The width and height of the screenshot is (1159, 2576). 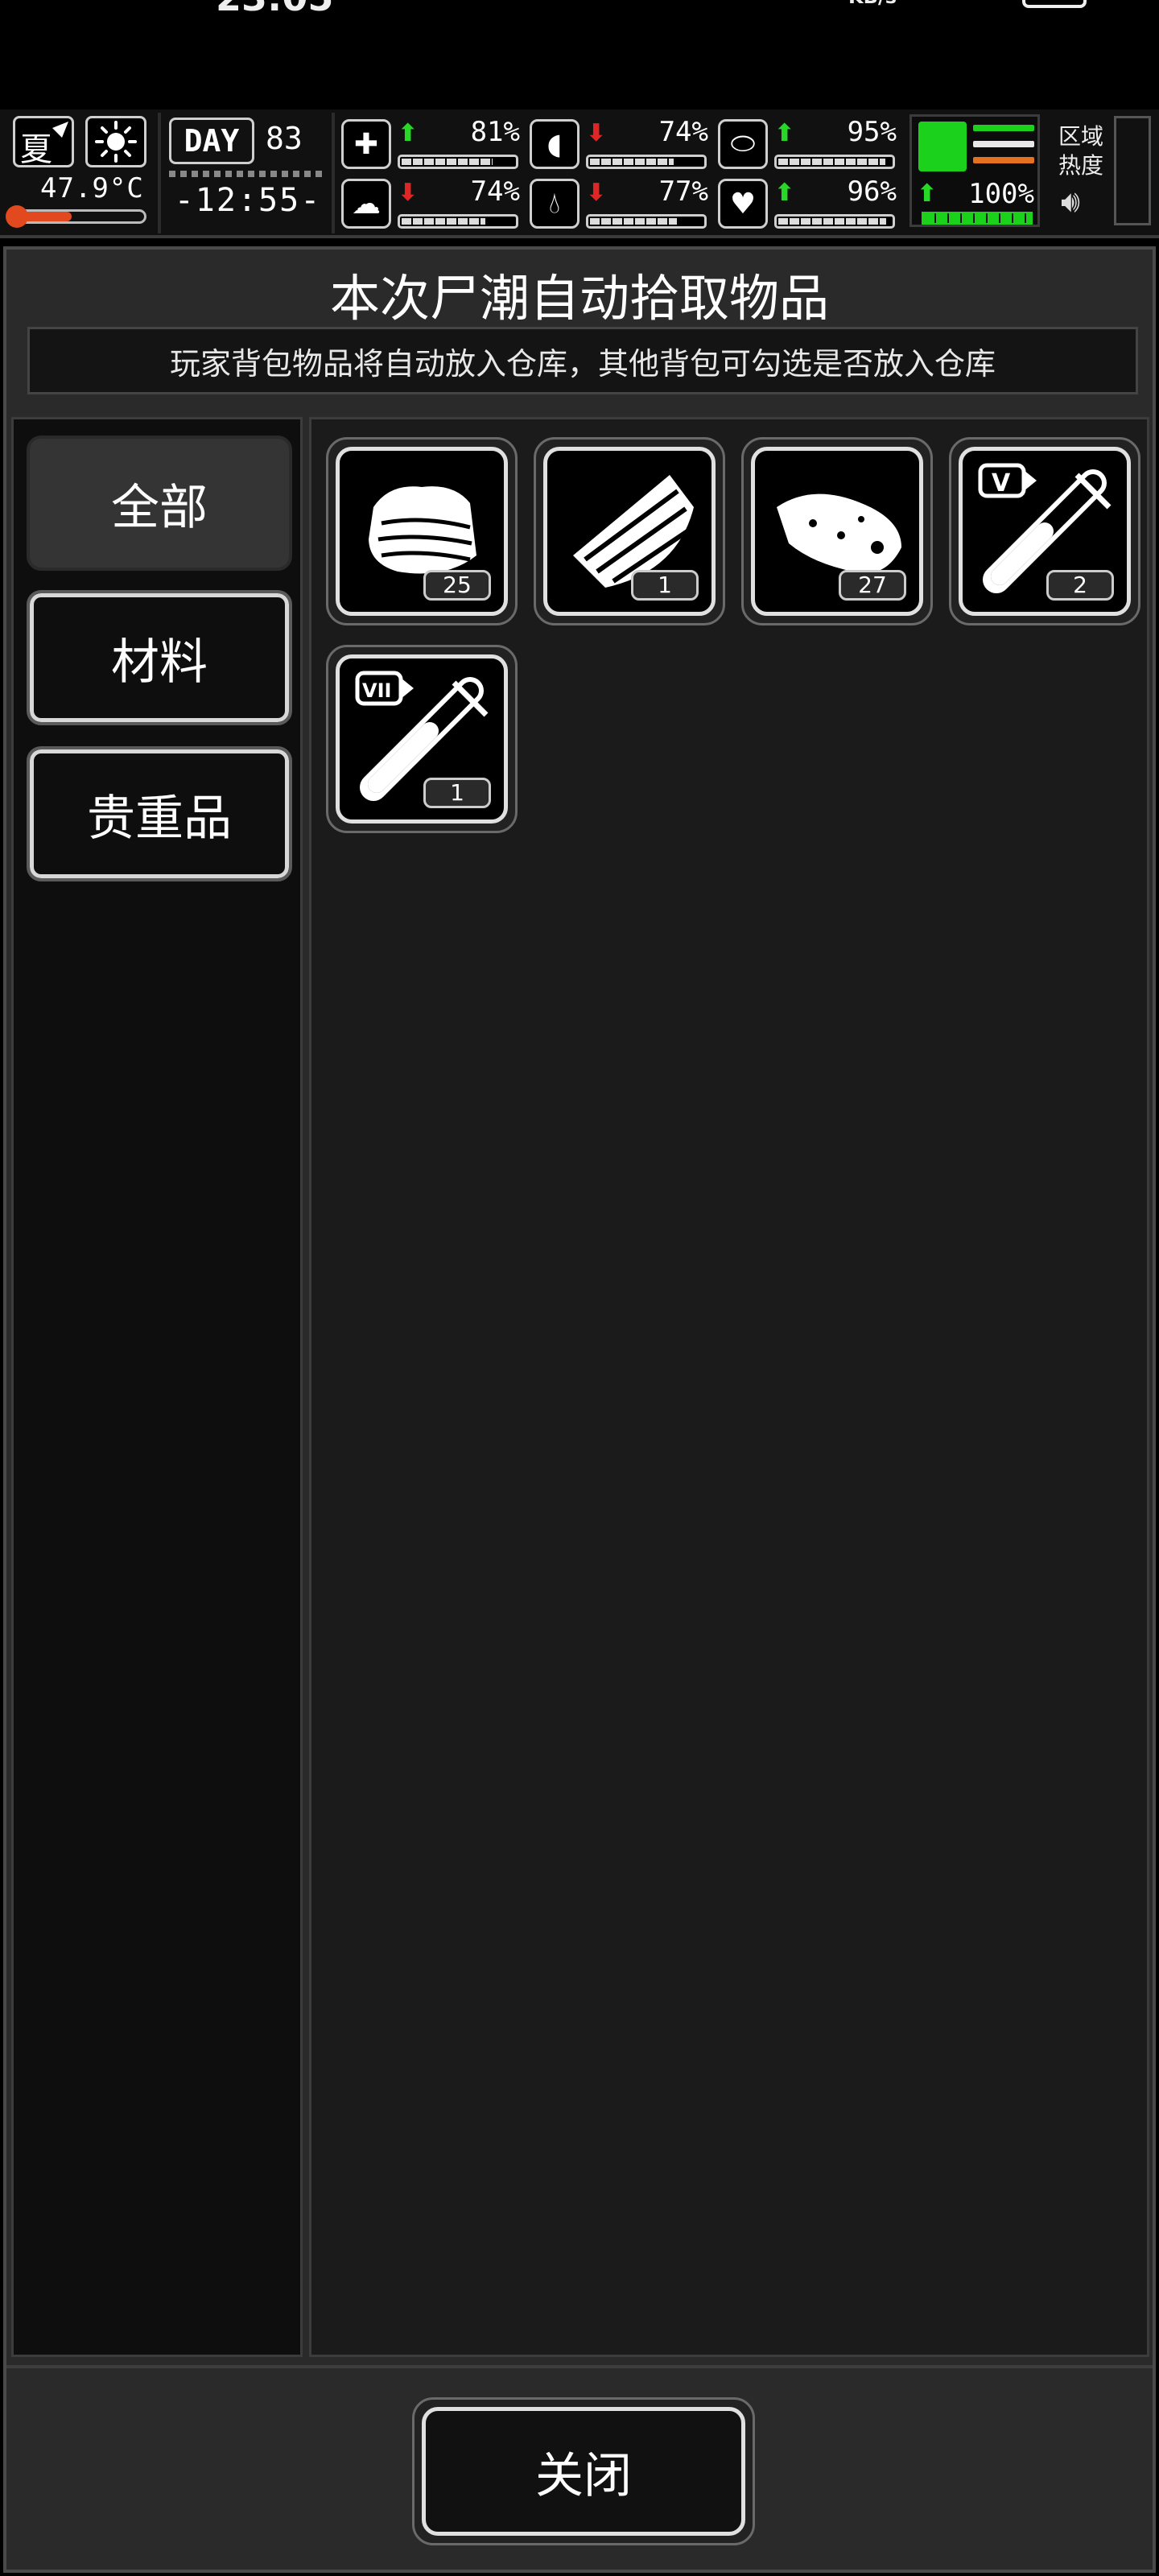 I want to click on net-speed: KB/s, so click(x=872, y=4).